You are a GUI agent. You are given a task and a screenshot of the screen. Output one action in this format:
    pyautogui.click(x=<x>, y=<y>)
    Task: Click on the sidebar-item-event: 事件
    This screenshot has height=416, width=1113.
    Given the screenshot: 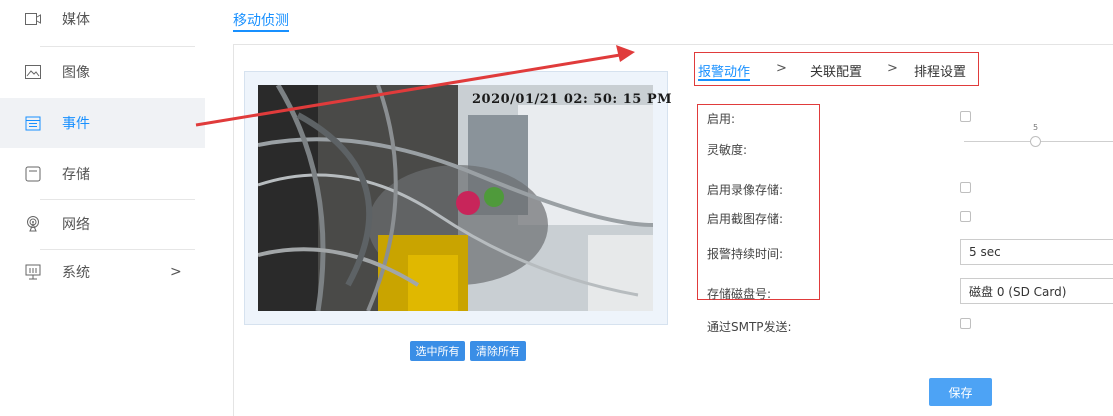 What is the action you would take?
    pyautogui.click(x=102, y=123)
    